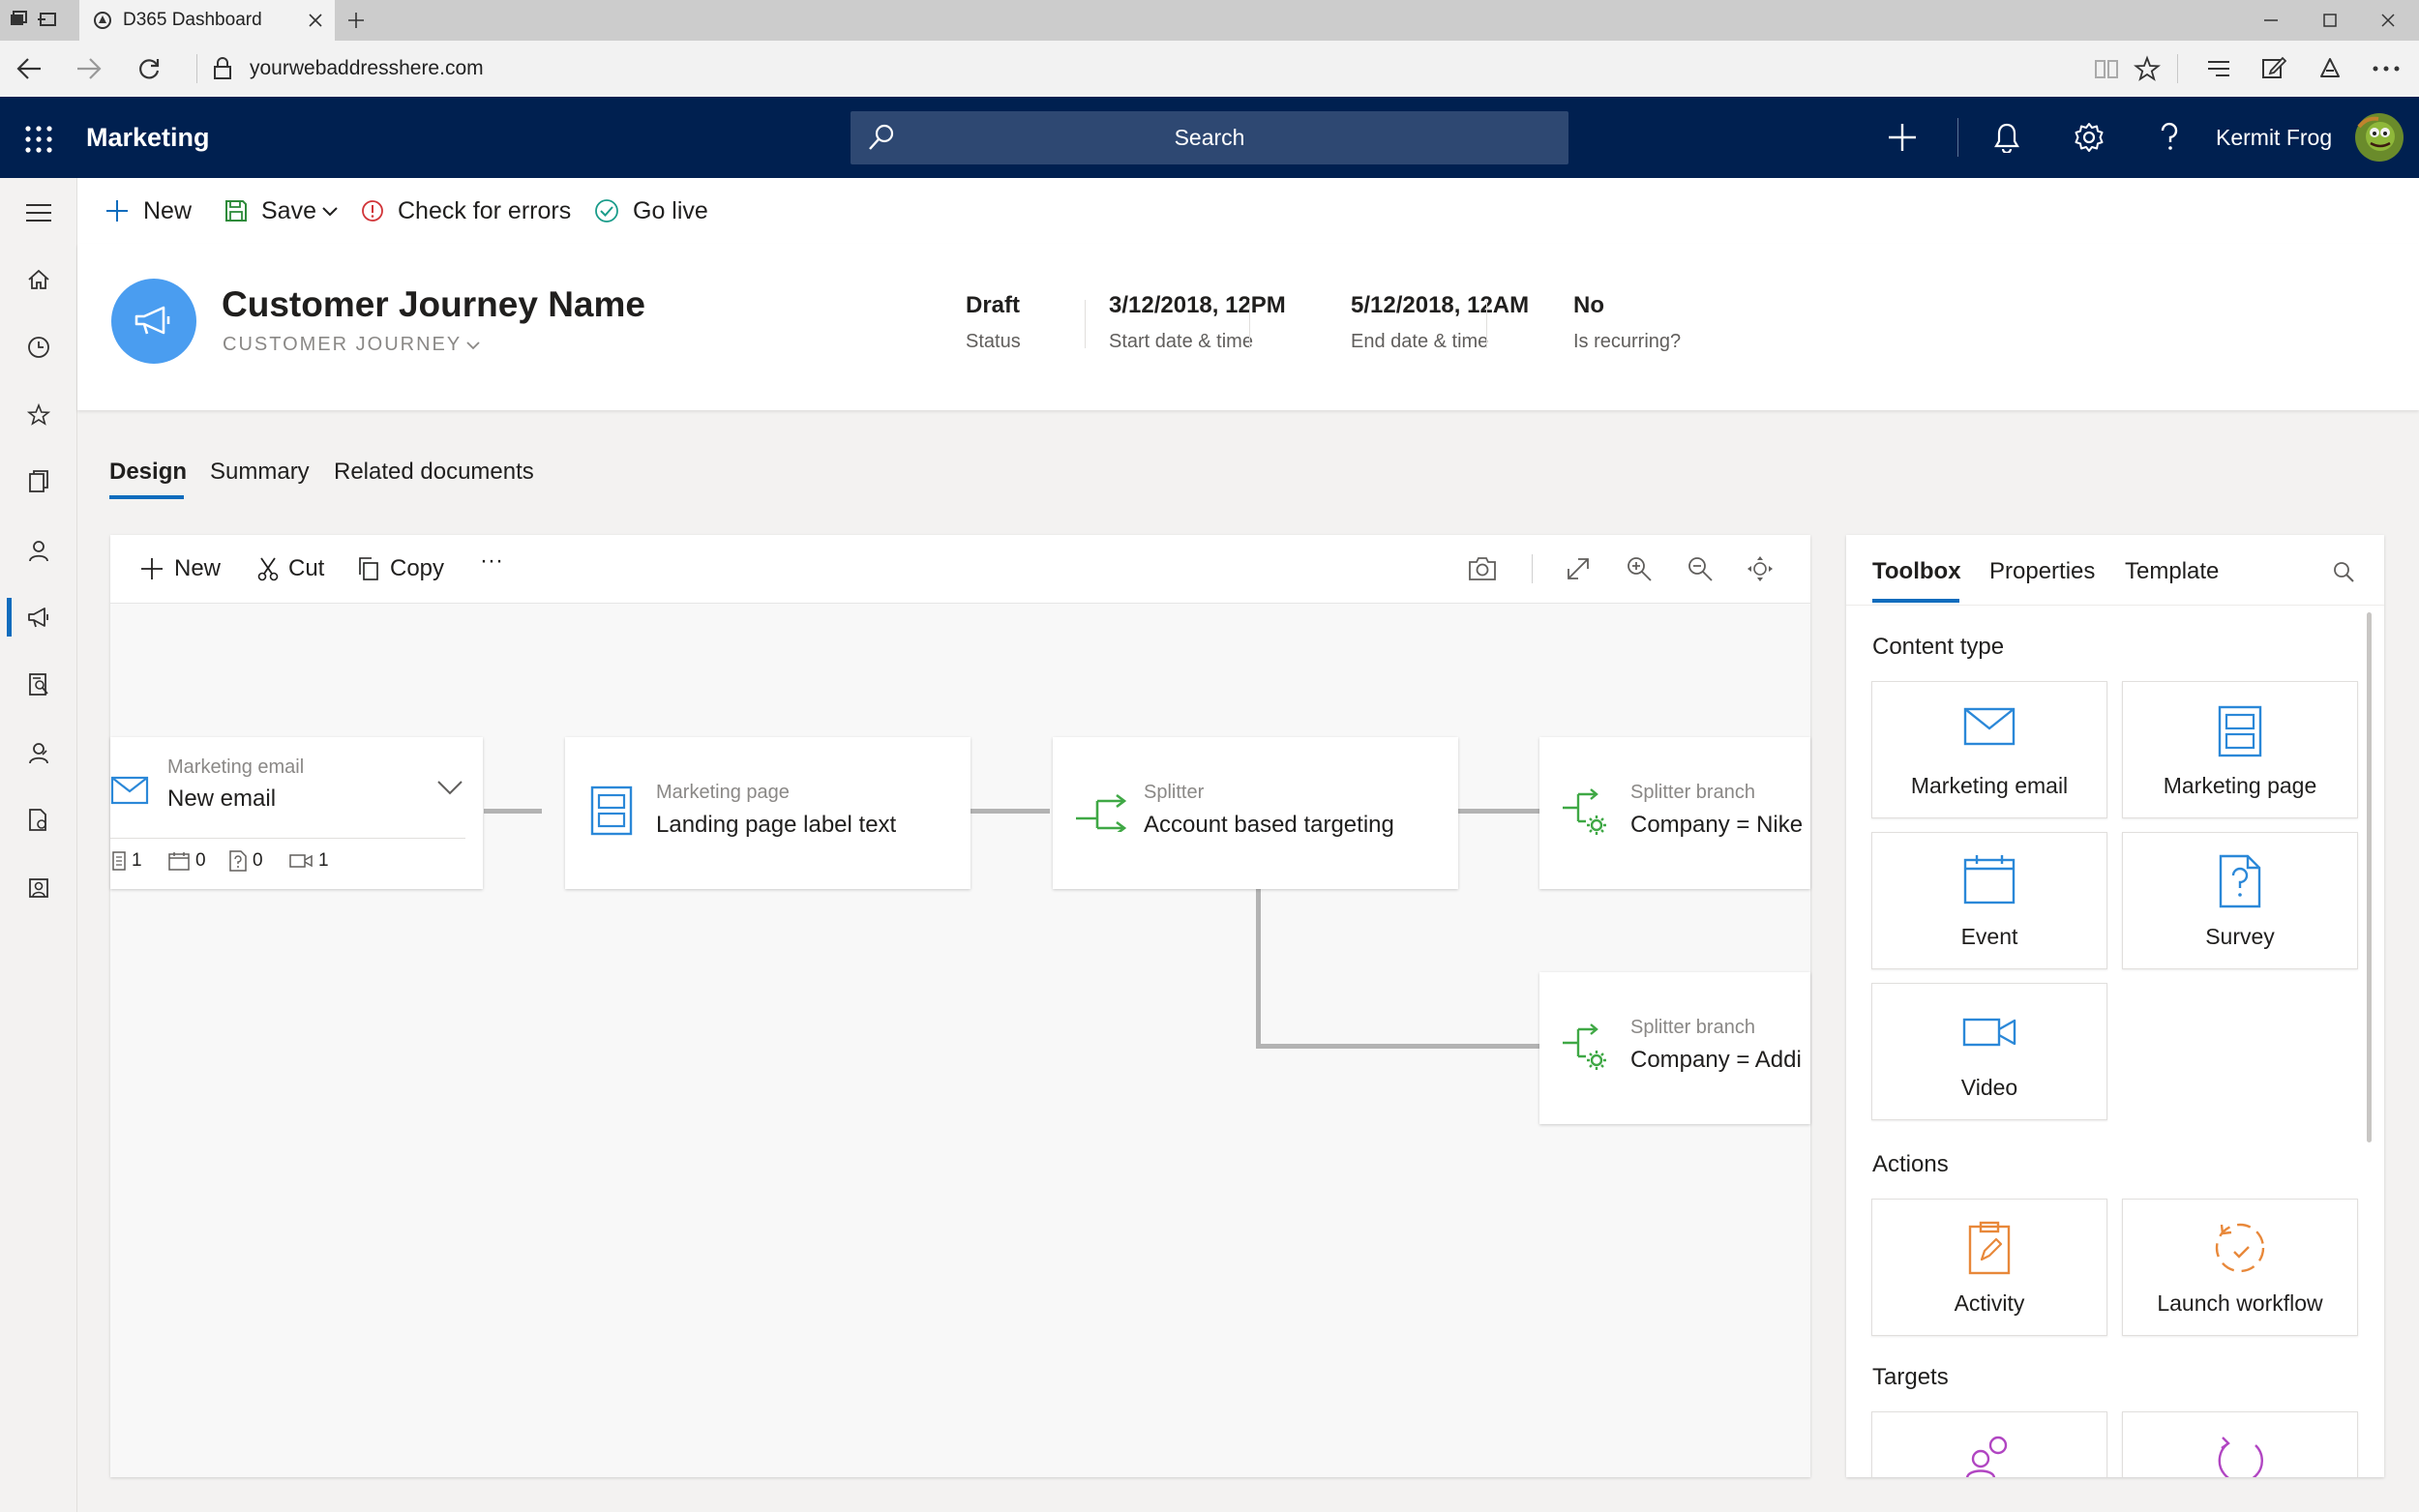 This screenshot has width=2419, height=1512. Describe the element at coordinates (651, 211) in the screenshot. I see `go-live-button: Go live` at that location.